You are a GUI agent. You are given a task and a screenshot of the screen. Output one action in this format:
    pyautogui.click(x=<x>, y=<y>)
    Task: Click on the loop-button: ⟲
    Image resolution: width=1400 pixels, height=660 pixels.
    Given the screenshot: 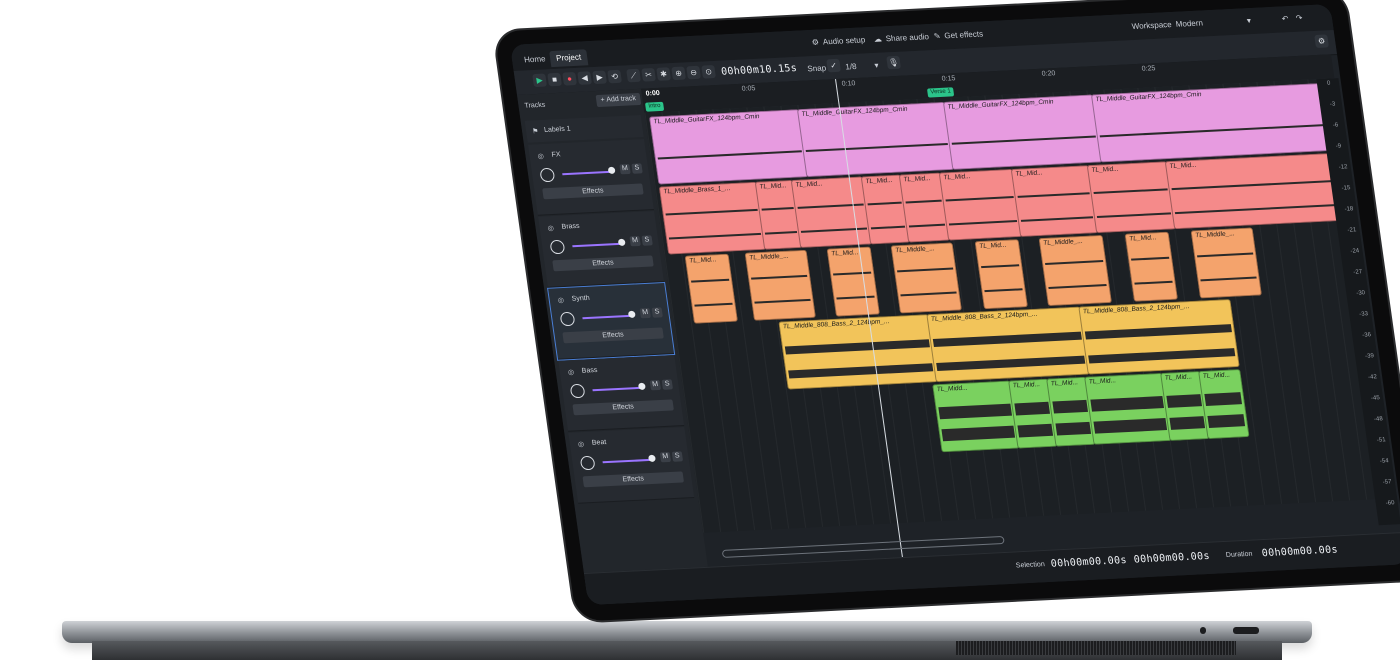 What is the action you would take?
    pyautogui.click(x=615, y=76)
    